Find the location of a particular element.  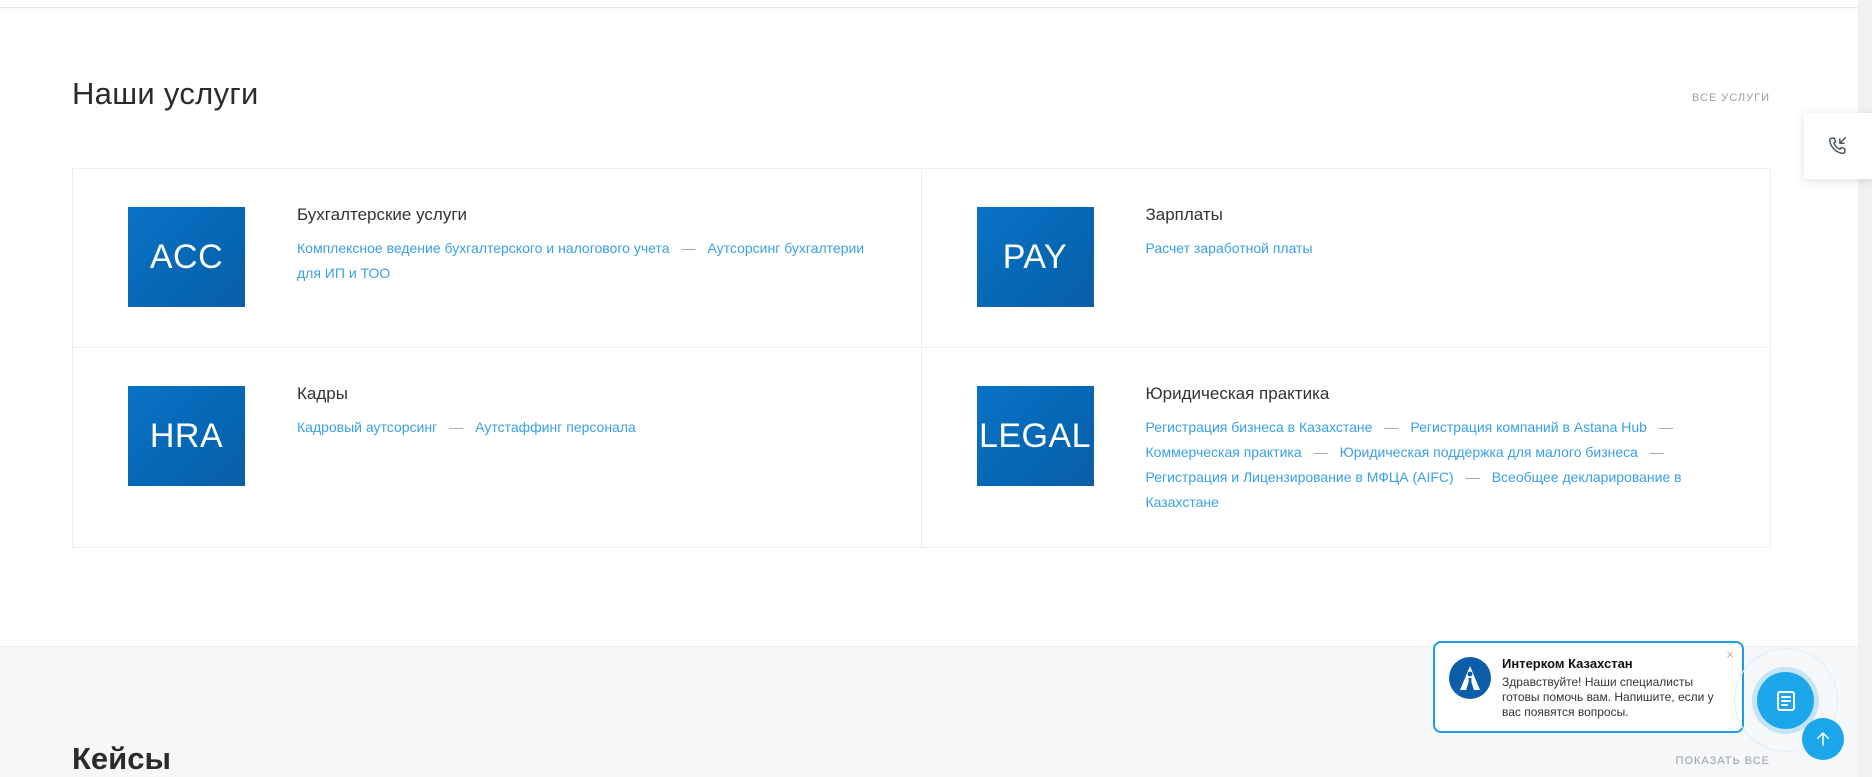

service-badge-acc: ACC is located at coordinates (186, 257).